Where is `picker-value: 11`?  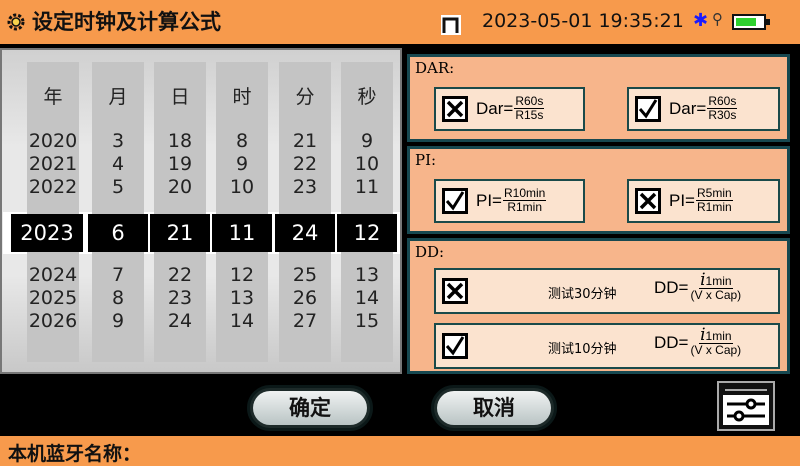
picker-value: 11 is located at coordinates (367, 187).